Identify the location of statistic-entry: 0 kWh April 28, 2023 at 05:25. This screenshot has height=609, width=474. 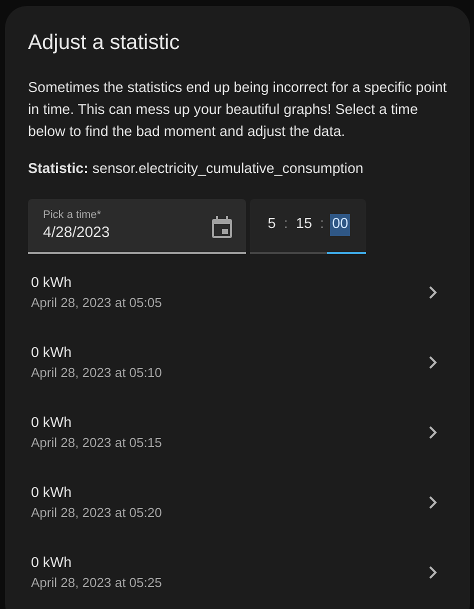
(237, 573).